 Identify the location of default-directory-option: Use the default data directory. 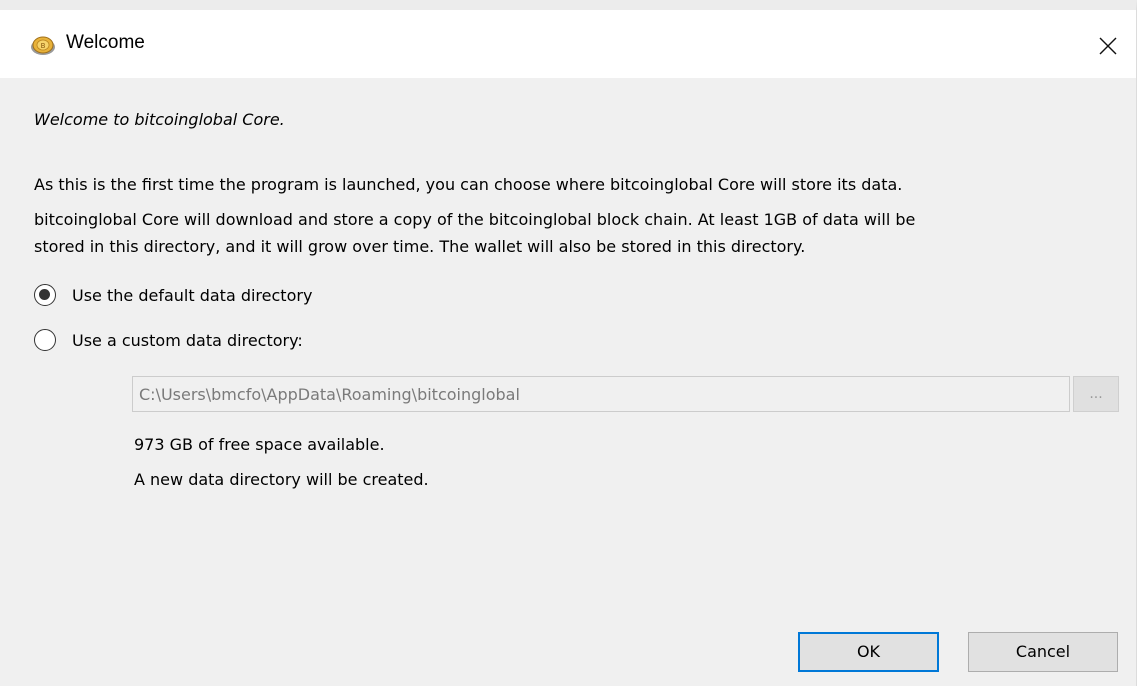
(173, 295).